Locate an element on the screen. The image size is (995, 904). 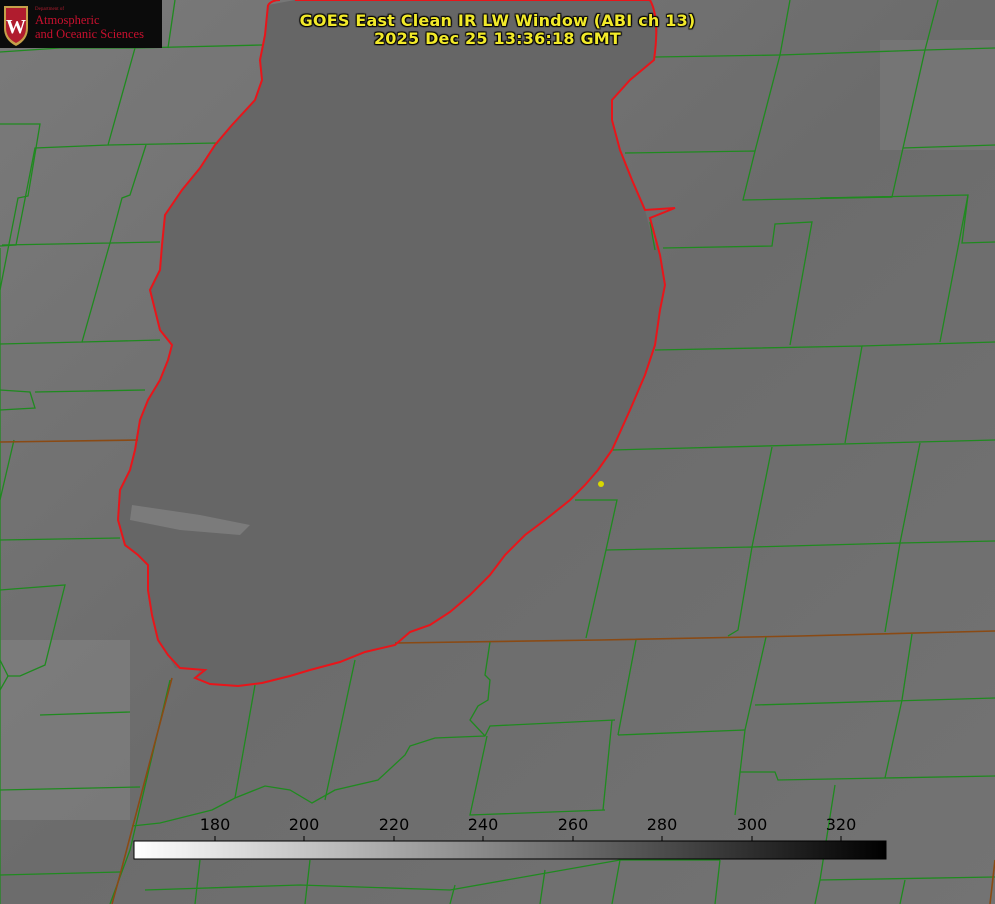
uw-crest-icon: W is located at coordinates (16, 26).